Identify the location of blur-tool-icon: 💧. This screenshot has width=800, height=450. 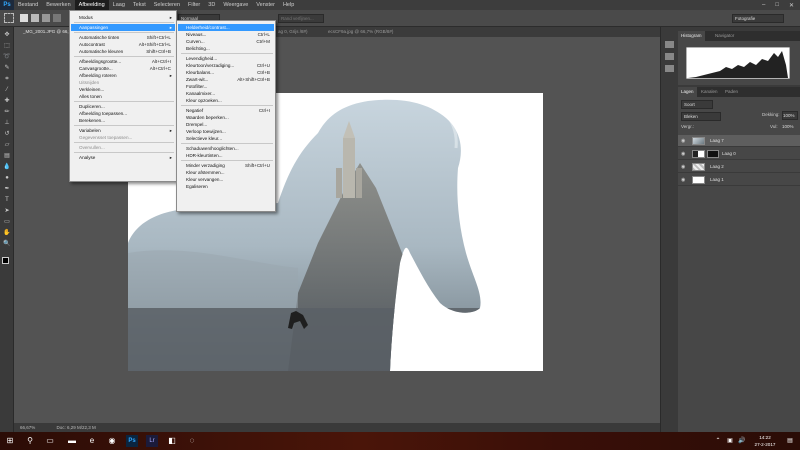
(7, 167).